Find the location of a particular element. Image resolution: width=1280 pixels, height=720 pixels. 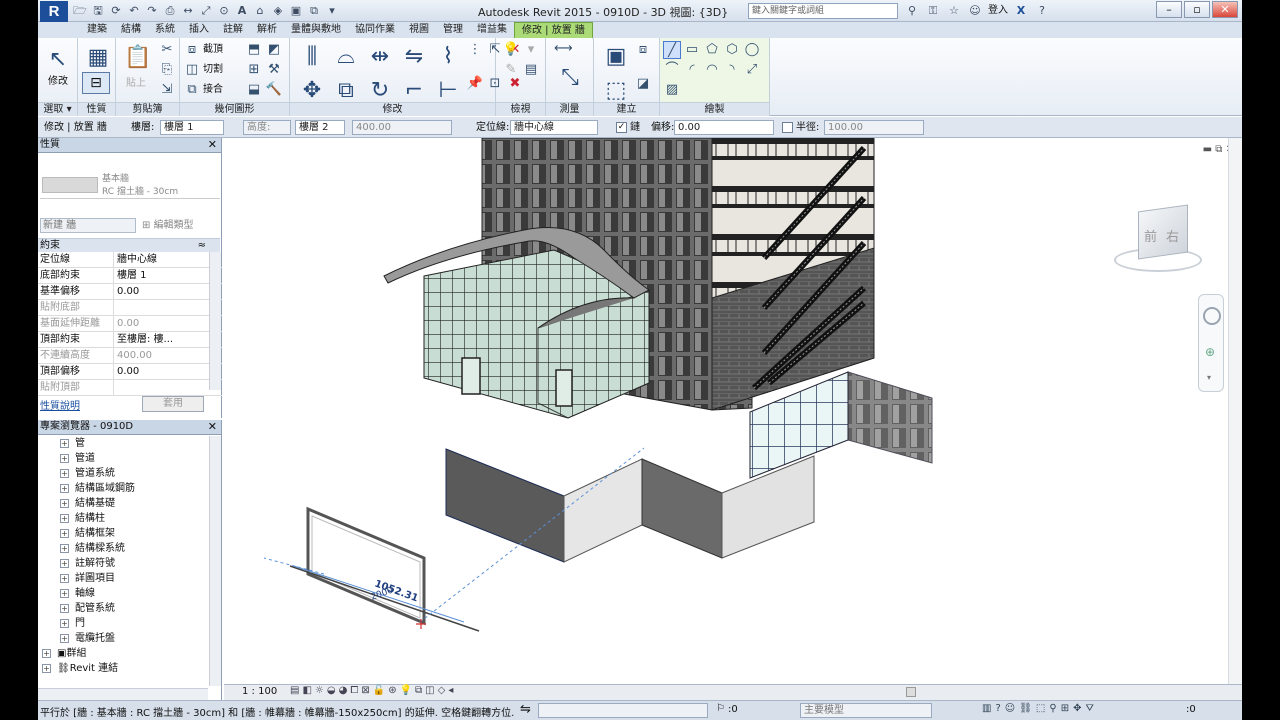

split-icon: ⌇ is located at coordinates (448, 57).